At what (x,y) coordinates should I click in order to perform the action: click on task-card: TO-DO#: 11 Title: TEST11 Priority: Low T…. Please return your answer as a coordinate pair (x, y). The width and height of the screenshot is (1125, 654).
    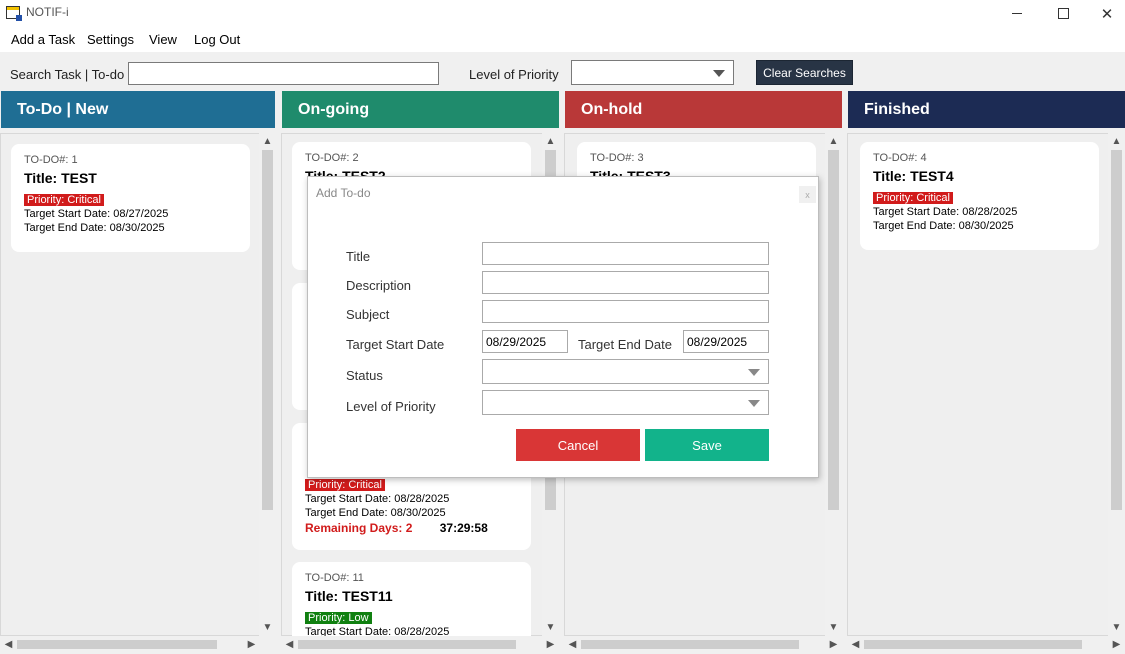
    Looking at the image, I should click on (411, 599).